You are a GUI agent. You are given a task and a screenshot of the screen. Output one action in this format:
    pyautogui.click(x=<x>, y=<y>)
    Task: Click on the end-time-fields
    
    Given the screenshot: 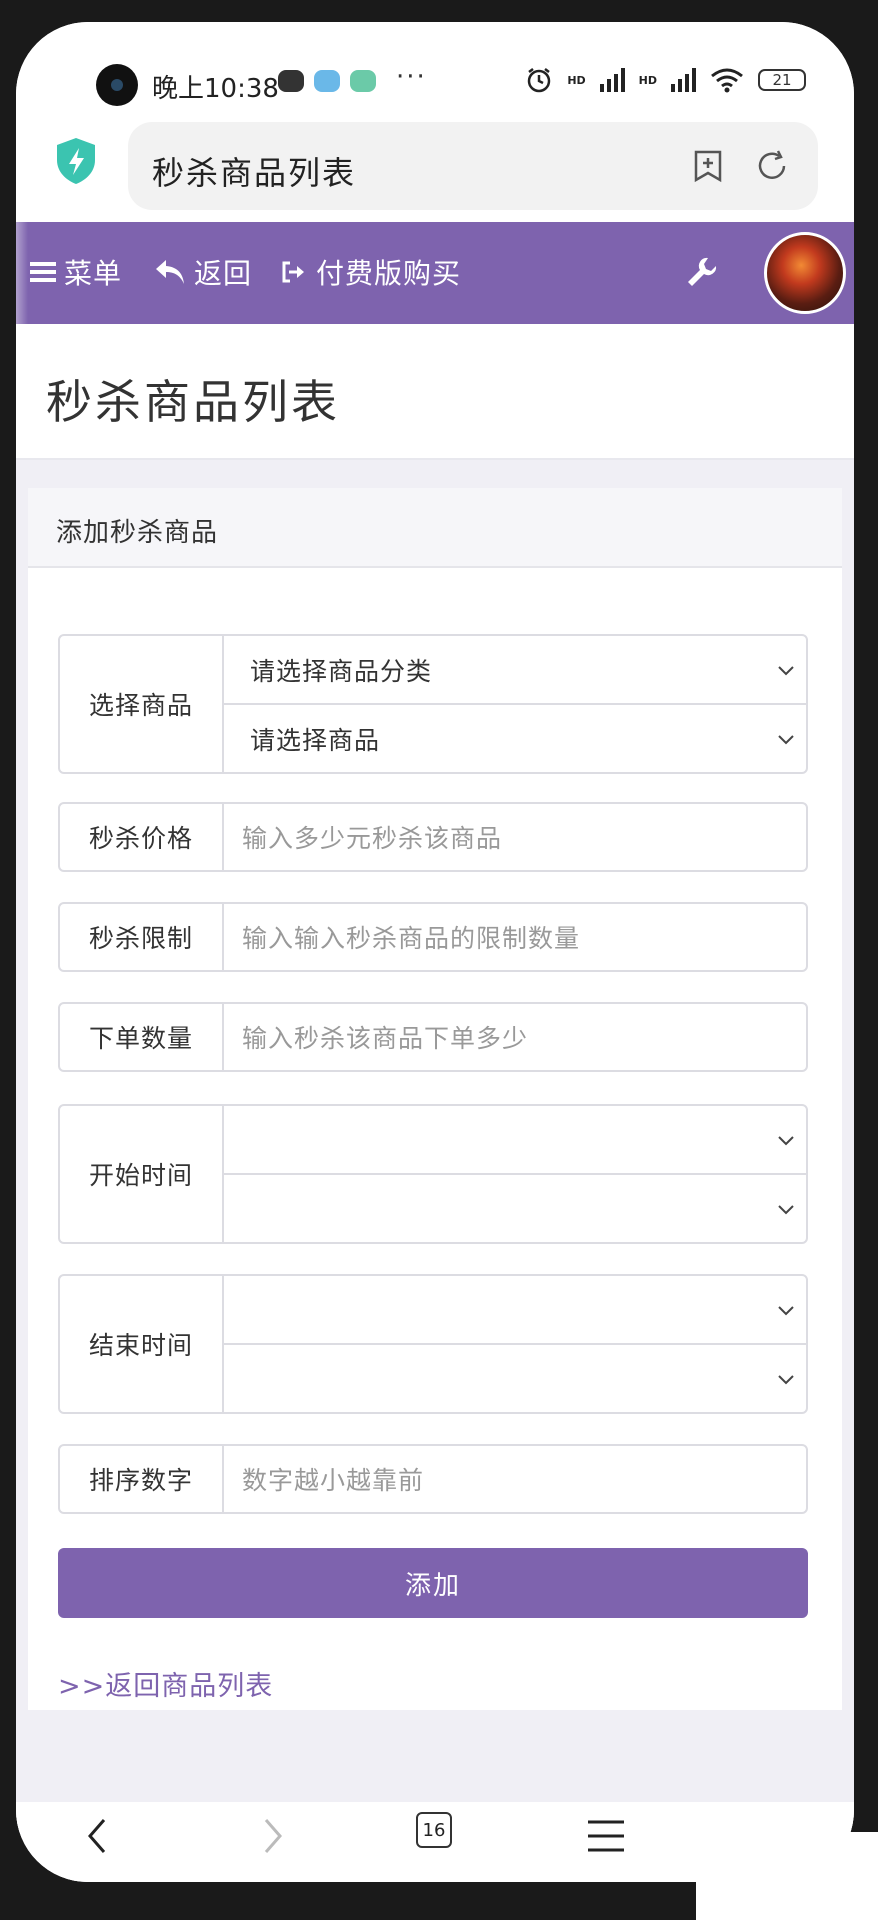 What is the action you would take?
    pyautogui.click(x=515, y=1344)
    